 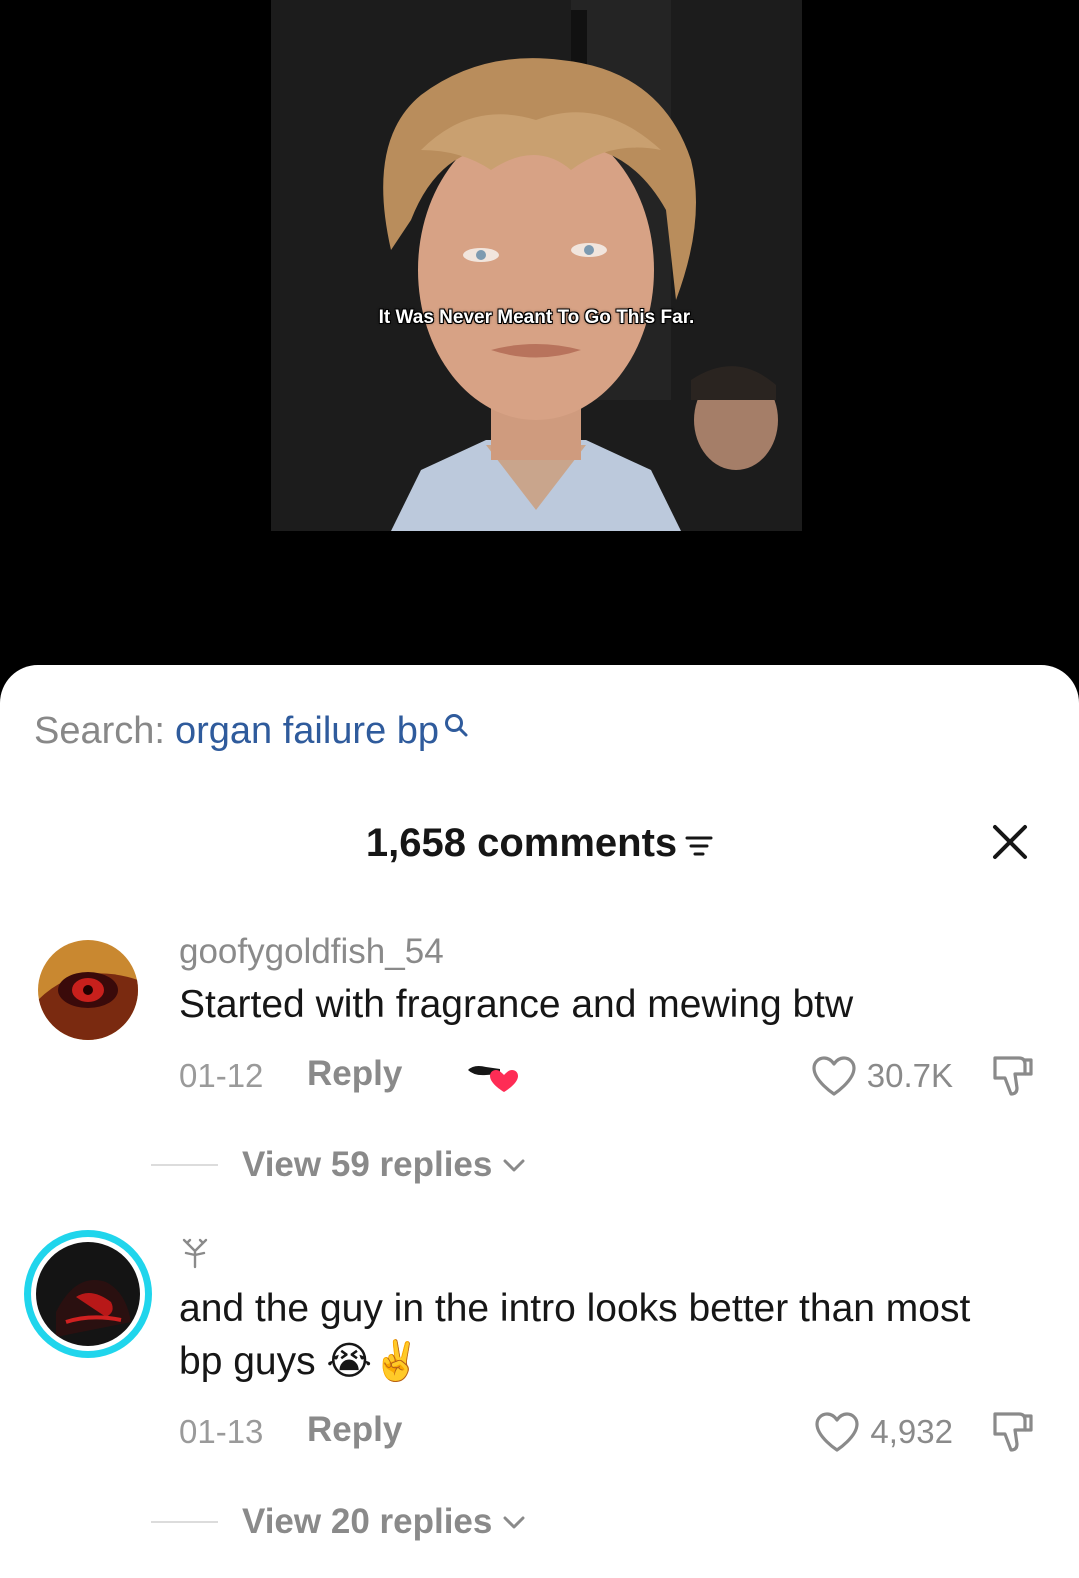 What do you see at coordinates (307, 731) in the screenshot?
I see `search-query-link: organ failure bp` at bounding box center [307, 731].